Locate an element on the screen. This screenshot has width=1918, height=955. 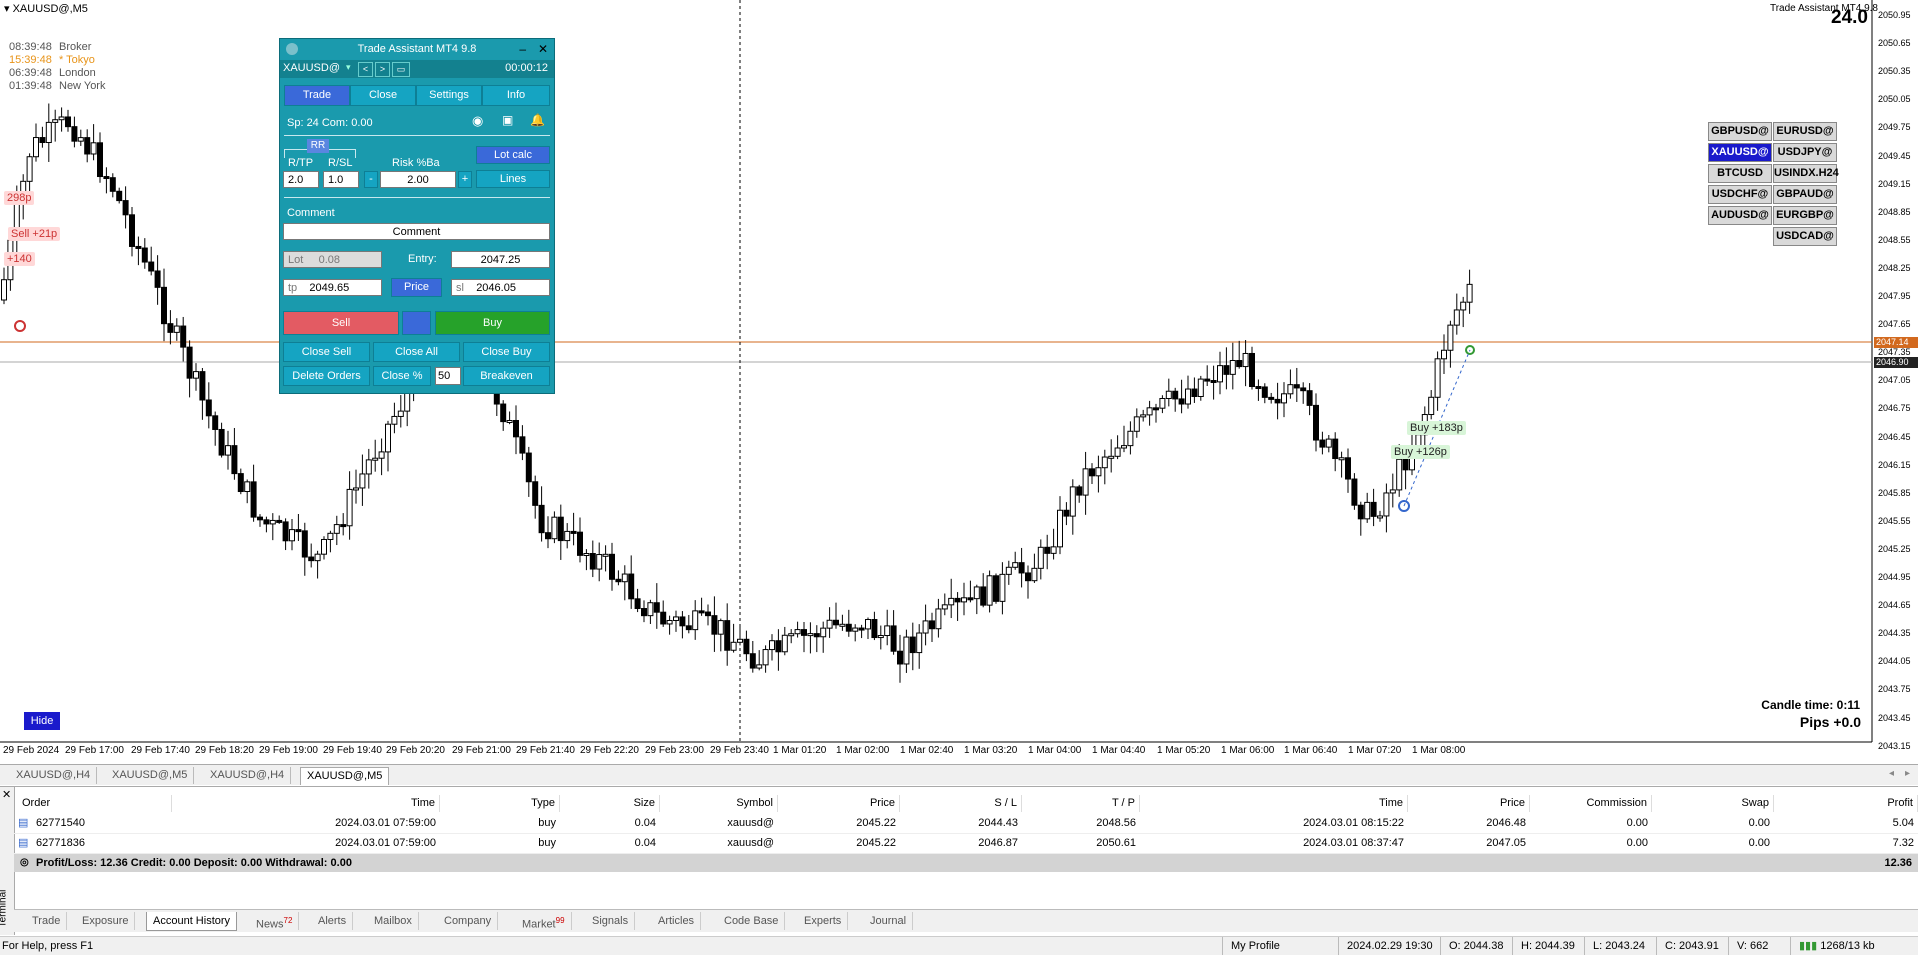
symbol-button-usindxh24: USINDX.H24 is located at coordinates (1806, 173).